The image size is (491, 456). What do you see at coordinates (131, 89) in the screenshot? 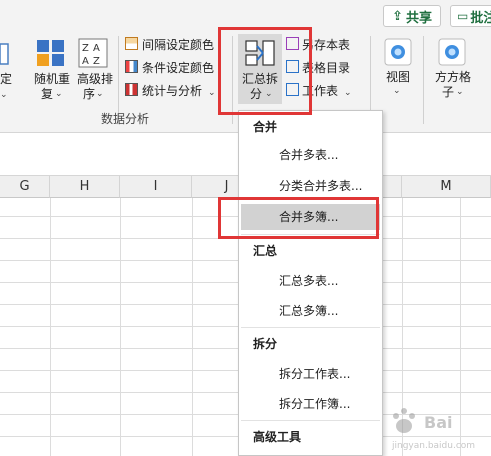
I see `stats-chart-icon` at bounding box center [131, 89].